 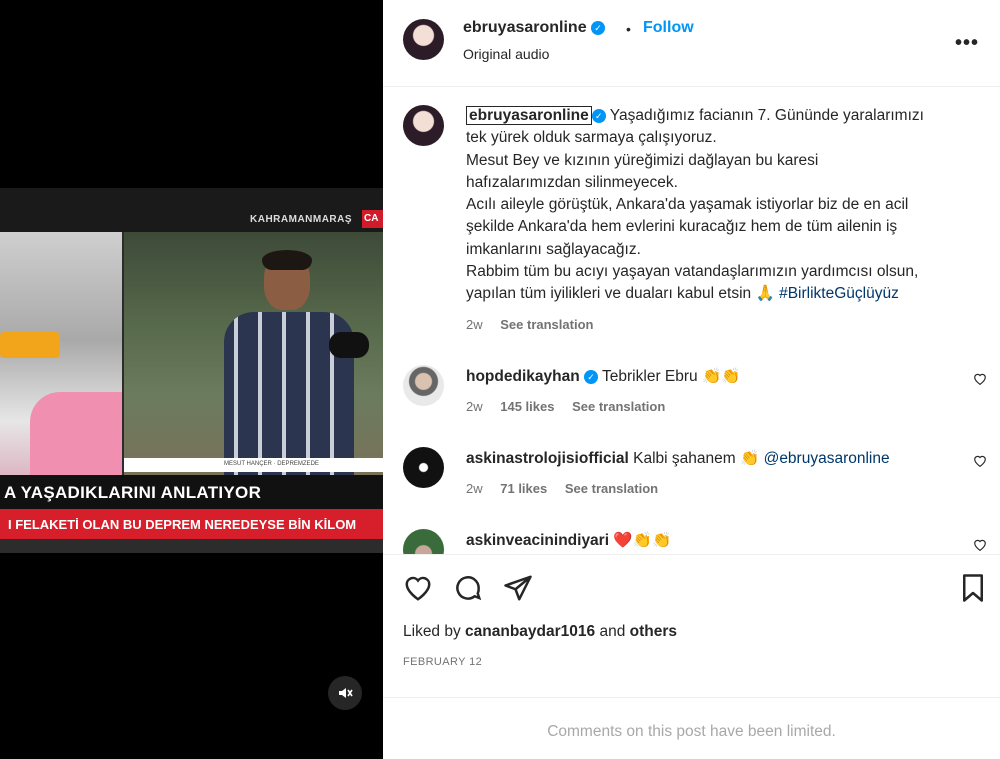 What do you see at coordinates (253, 465) in the screenshot?
I see `broadcast-name-caption: MESUT HANÇER · DEPREMZEDE` at bounding box center [253, 465].